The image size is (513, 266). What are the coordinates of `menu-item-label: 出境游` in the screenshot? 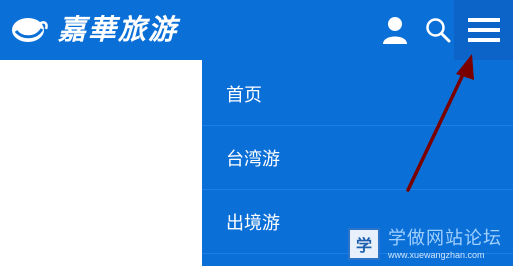 It's located at (253, 222).